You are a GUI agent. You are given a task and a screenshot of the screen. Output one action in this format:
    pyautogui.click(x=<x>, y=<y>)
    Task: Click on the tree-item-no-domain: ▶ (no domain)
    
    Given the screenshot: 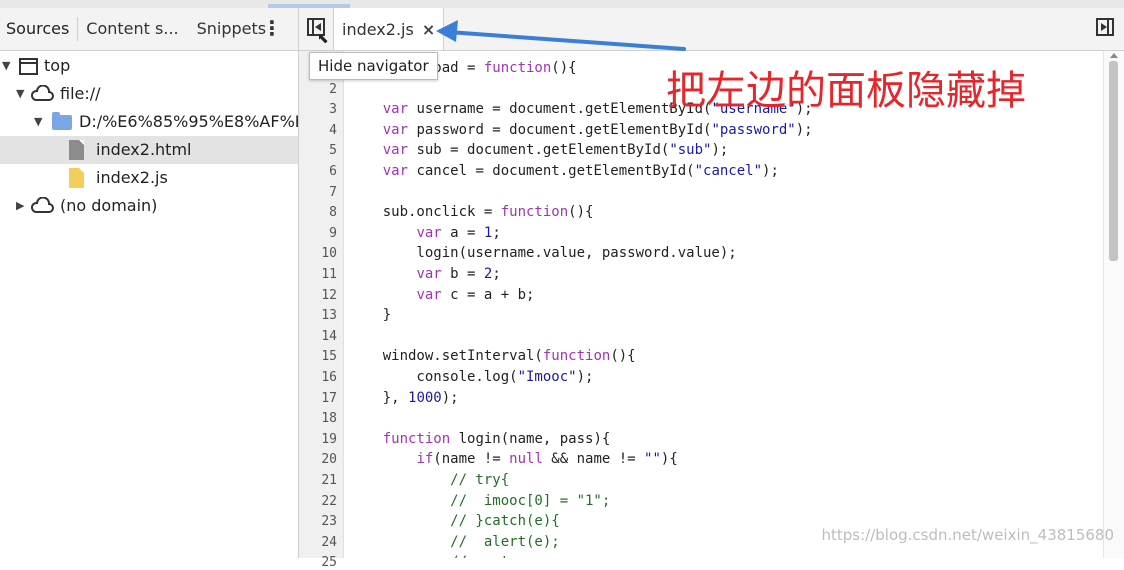 What is the action you would take?
    pyautogui.click(x=149, y=206)
    